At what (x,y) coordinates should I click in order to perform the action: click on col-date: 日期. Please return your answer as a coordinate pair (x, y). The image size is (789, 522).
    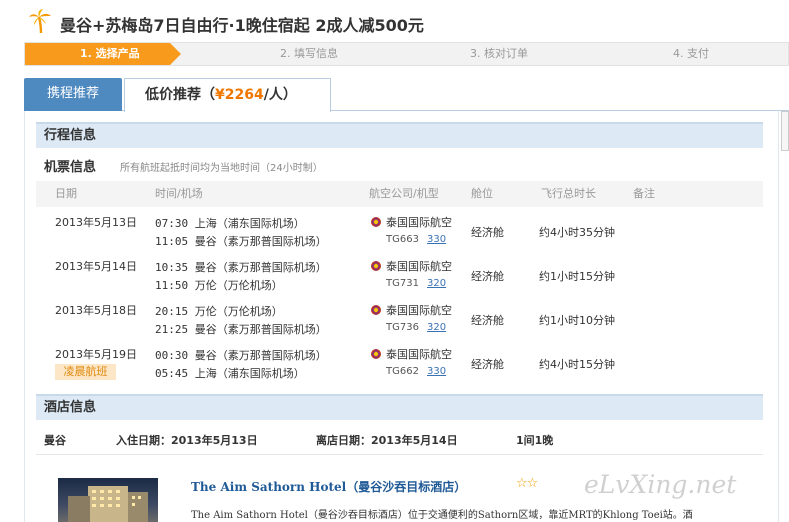
    Looking at the image, I should click on (66, 193).